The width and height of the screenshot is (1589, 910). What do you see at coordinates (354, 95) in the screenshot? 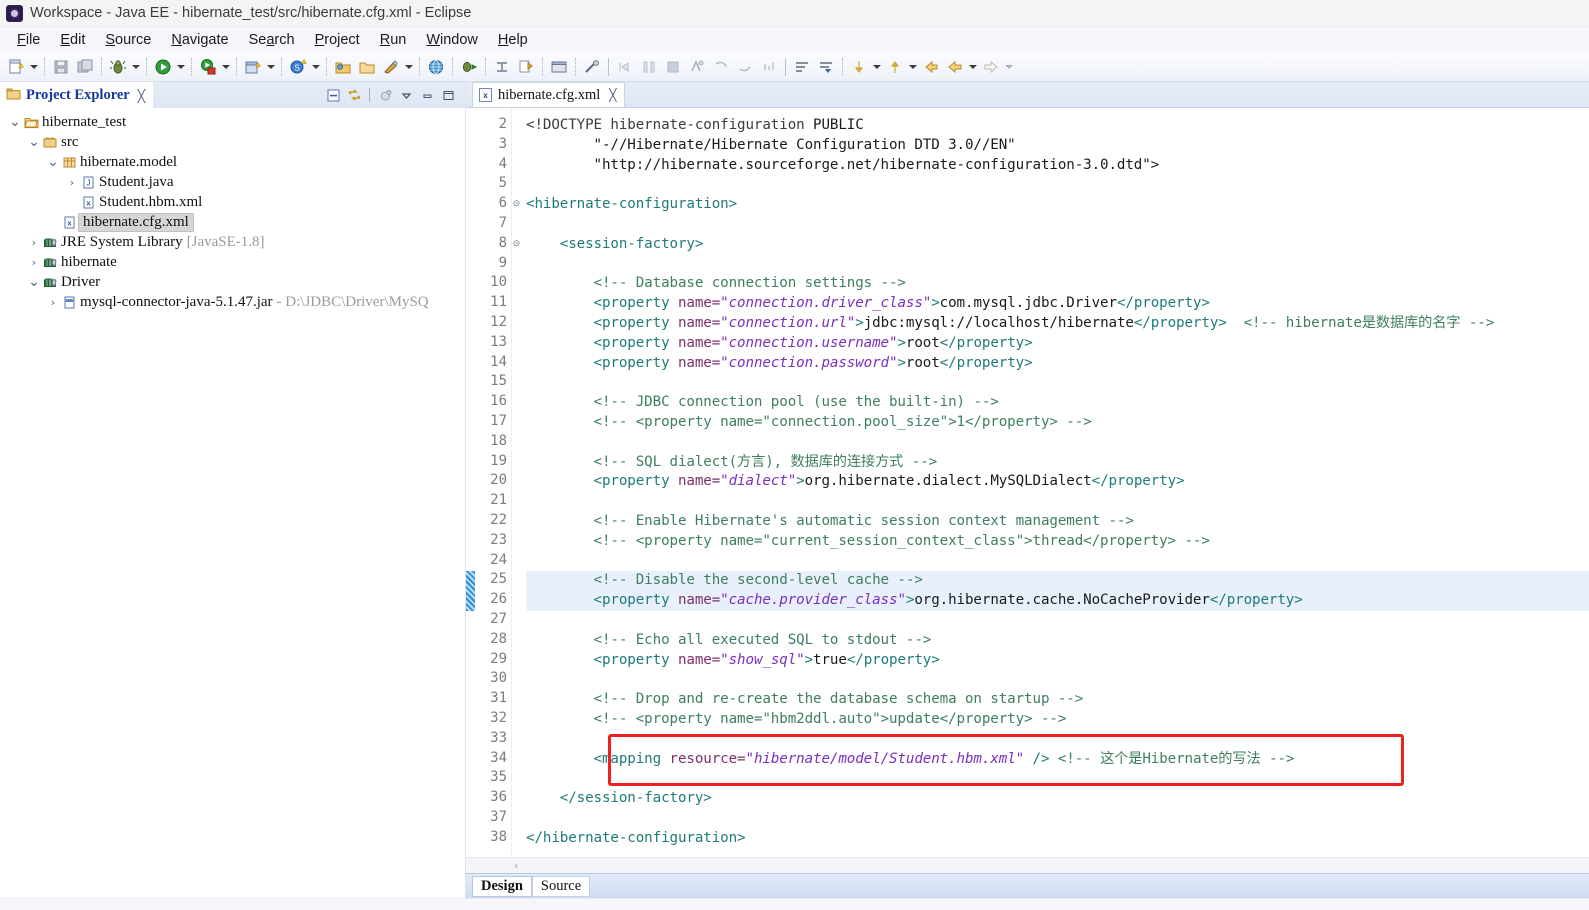
I see `link-with-editor-icon` at bounding box center [354, 95].